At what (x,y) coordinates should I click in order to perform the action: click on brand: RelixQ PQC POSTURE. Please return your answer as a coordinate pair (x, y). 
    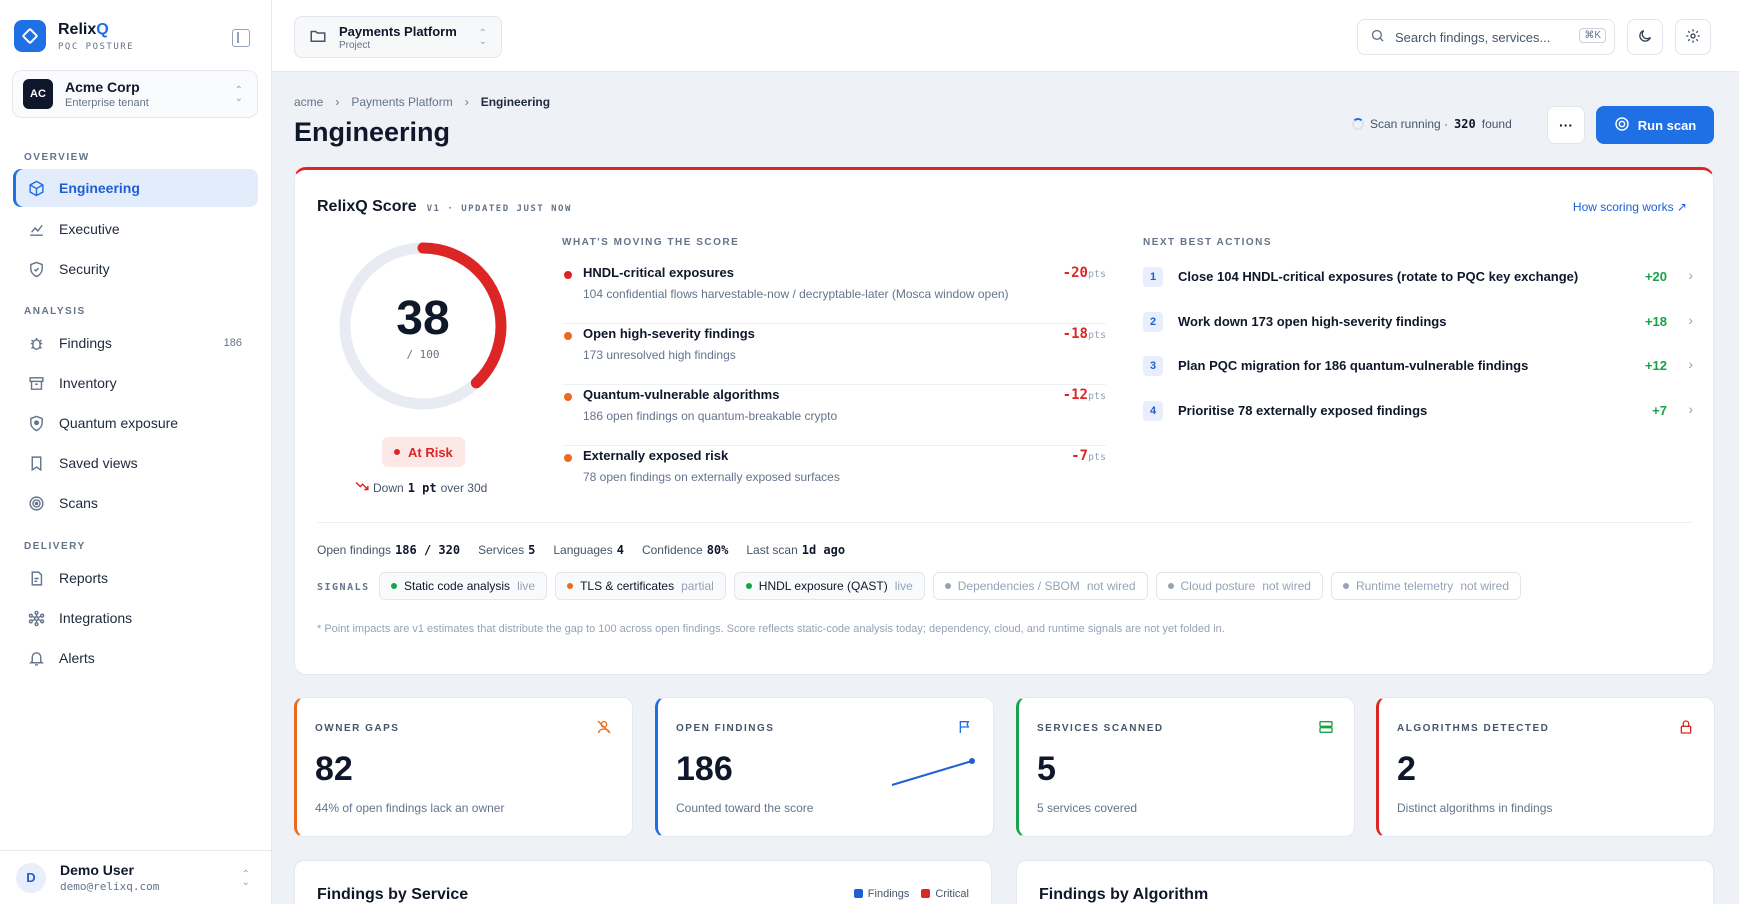
    Looking at the image, I should click on (74, 36).